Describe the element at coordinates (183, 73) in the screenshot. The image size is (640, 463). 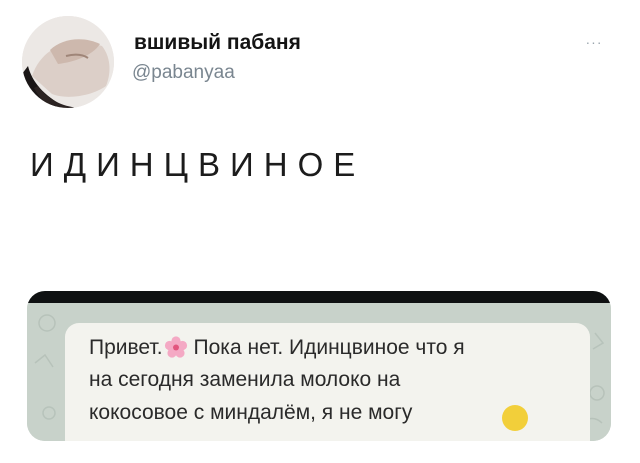
I see `user-handle: @pabanyaa` at that location.